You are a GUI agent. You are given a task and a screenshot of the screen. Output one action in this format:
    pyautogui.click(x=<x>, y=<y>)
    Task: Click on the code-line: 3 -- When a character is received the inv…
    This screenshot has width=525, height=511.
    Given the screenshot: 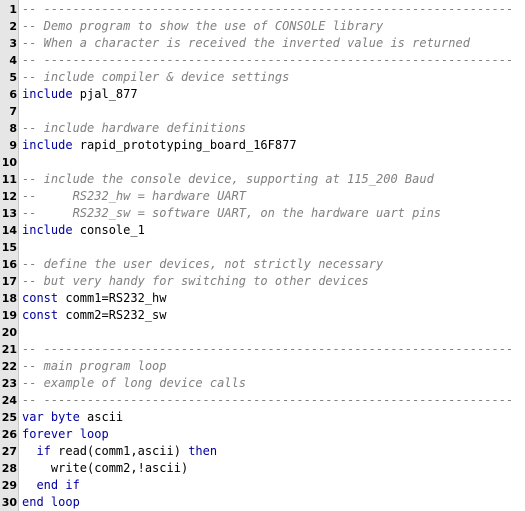 What is the action you would take?
    pyautogui.click(x=262, y=43)
    